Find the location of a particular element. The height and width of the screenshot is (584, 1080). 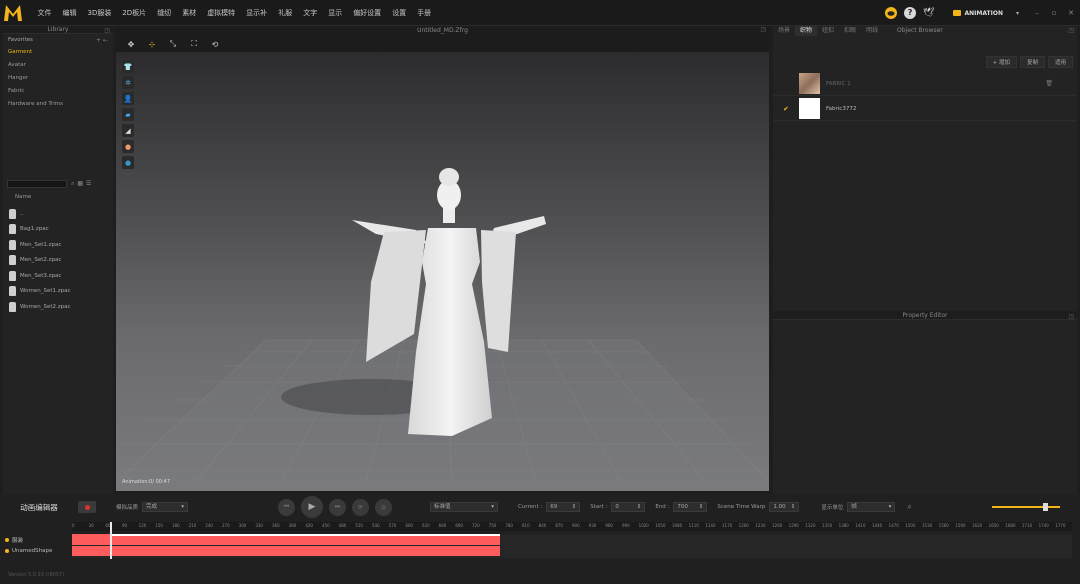

apply-fabric-button: 适用 is located at coordinates (1060, 62).